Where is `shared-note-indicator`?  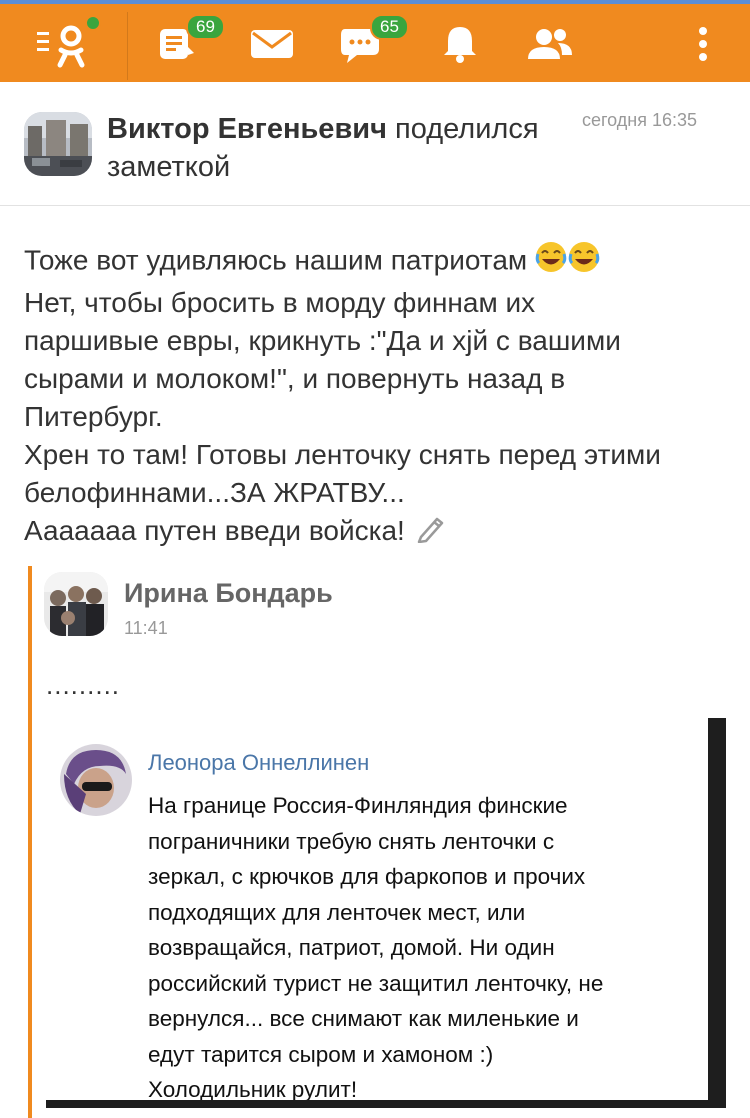 shared-note-indicator is located at coordinates (30, 842).